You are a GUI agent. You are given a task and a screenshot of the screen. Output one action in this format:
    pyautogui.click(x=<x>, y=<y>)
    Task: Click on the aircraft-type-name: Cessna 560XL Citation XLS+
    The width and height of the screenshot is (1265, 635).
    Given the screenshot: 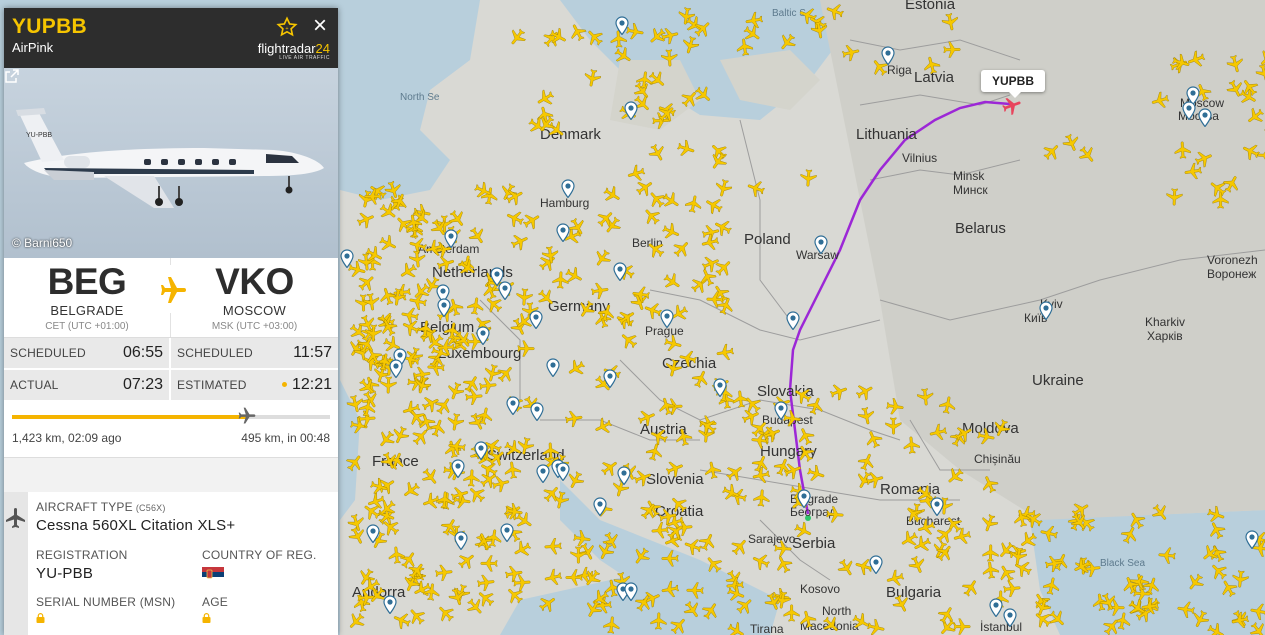 What is the action you would take?
    pyautogui.click(x=187, y=525)
    